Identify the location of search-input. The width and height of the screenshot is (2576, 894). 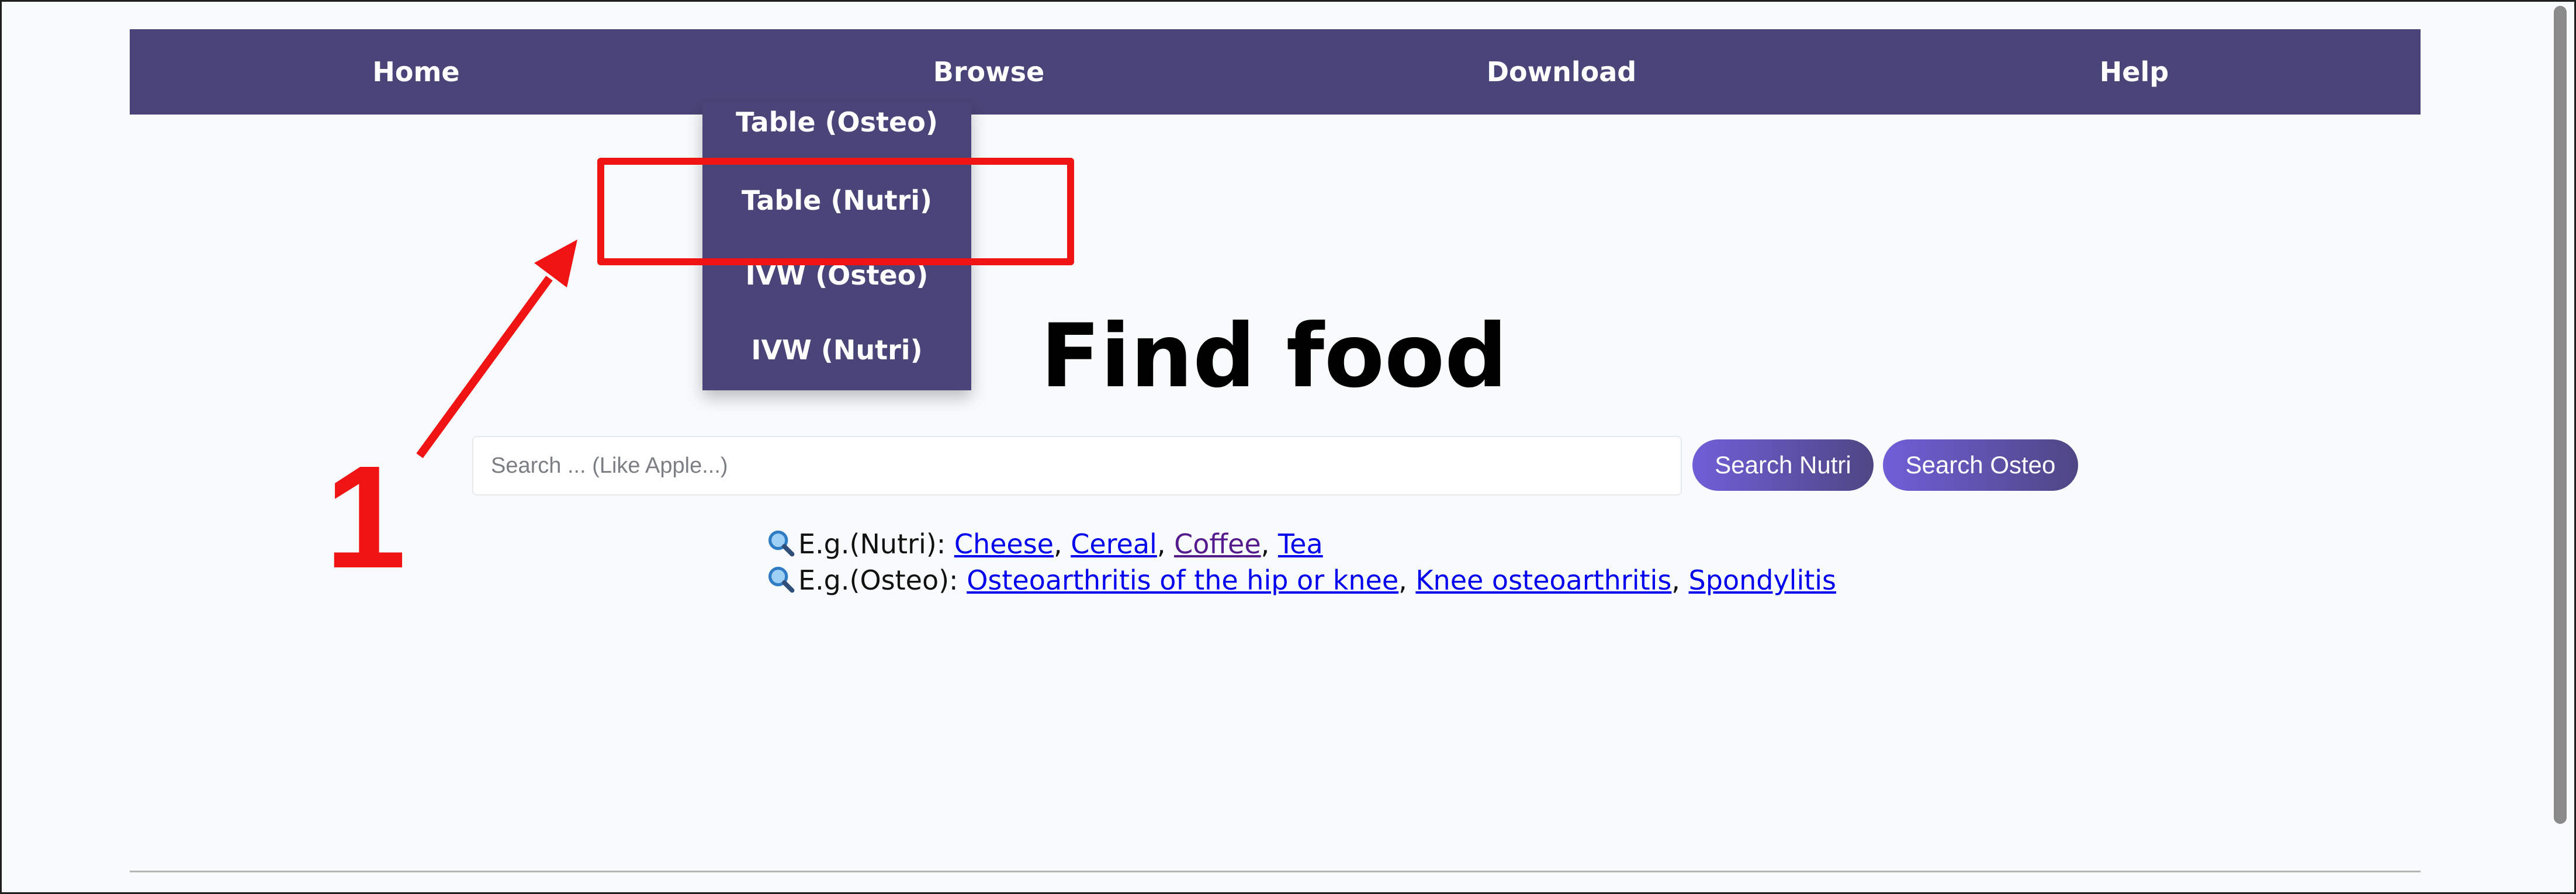
(1077, 466).